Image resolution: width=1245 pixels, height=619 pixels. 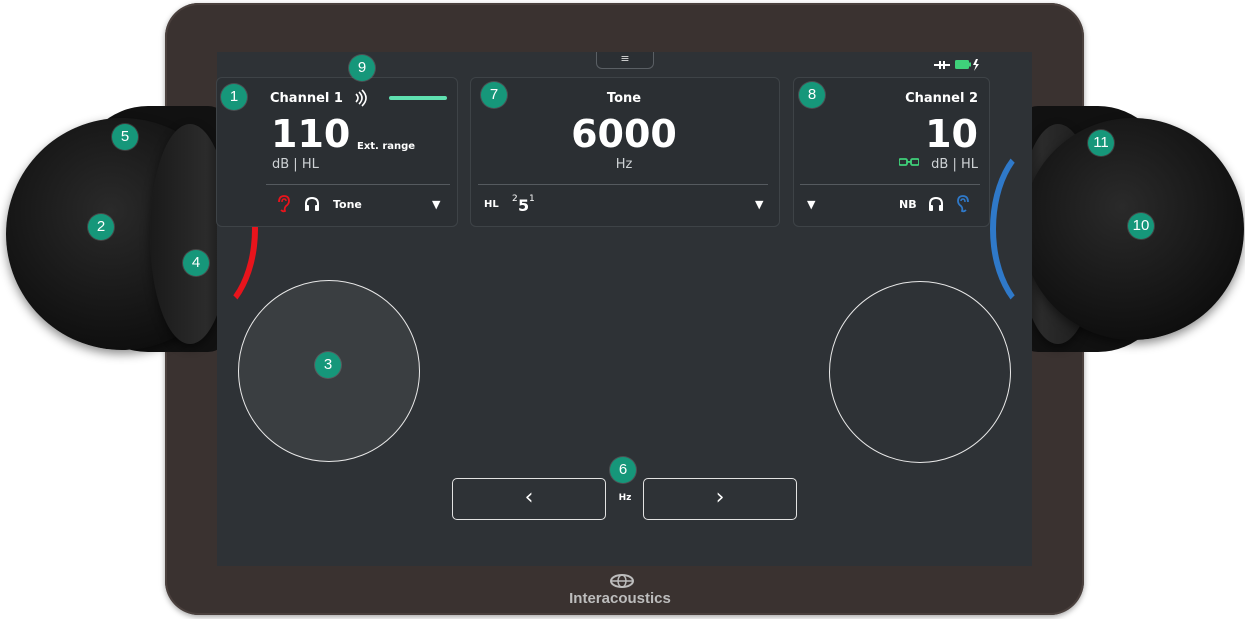 I want to click on tone-mode: HL, so click(x=491, y=204).